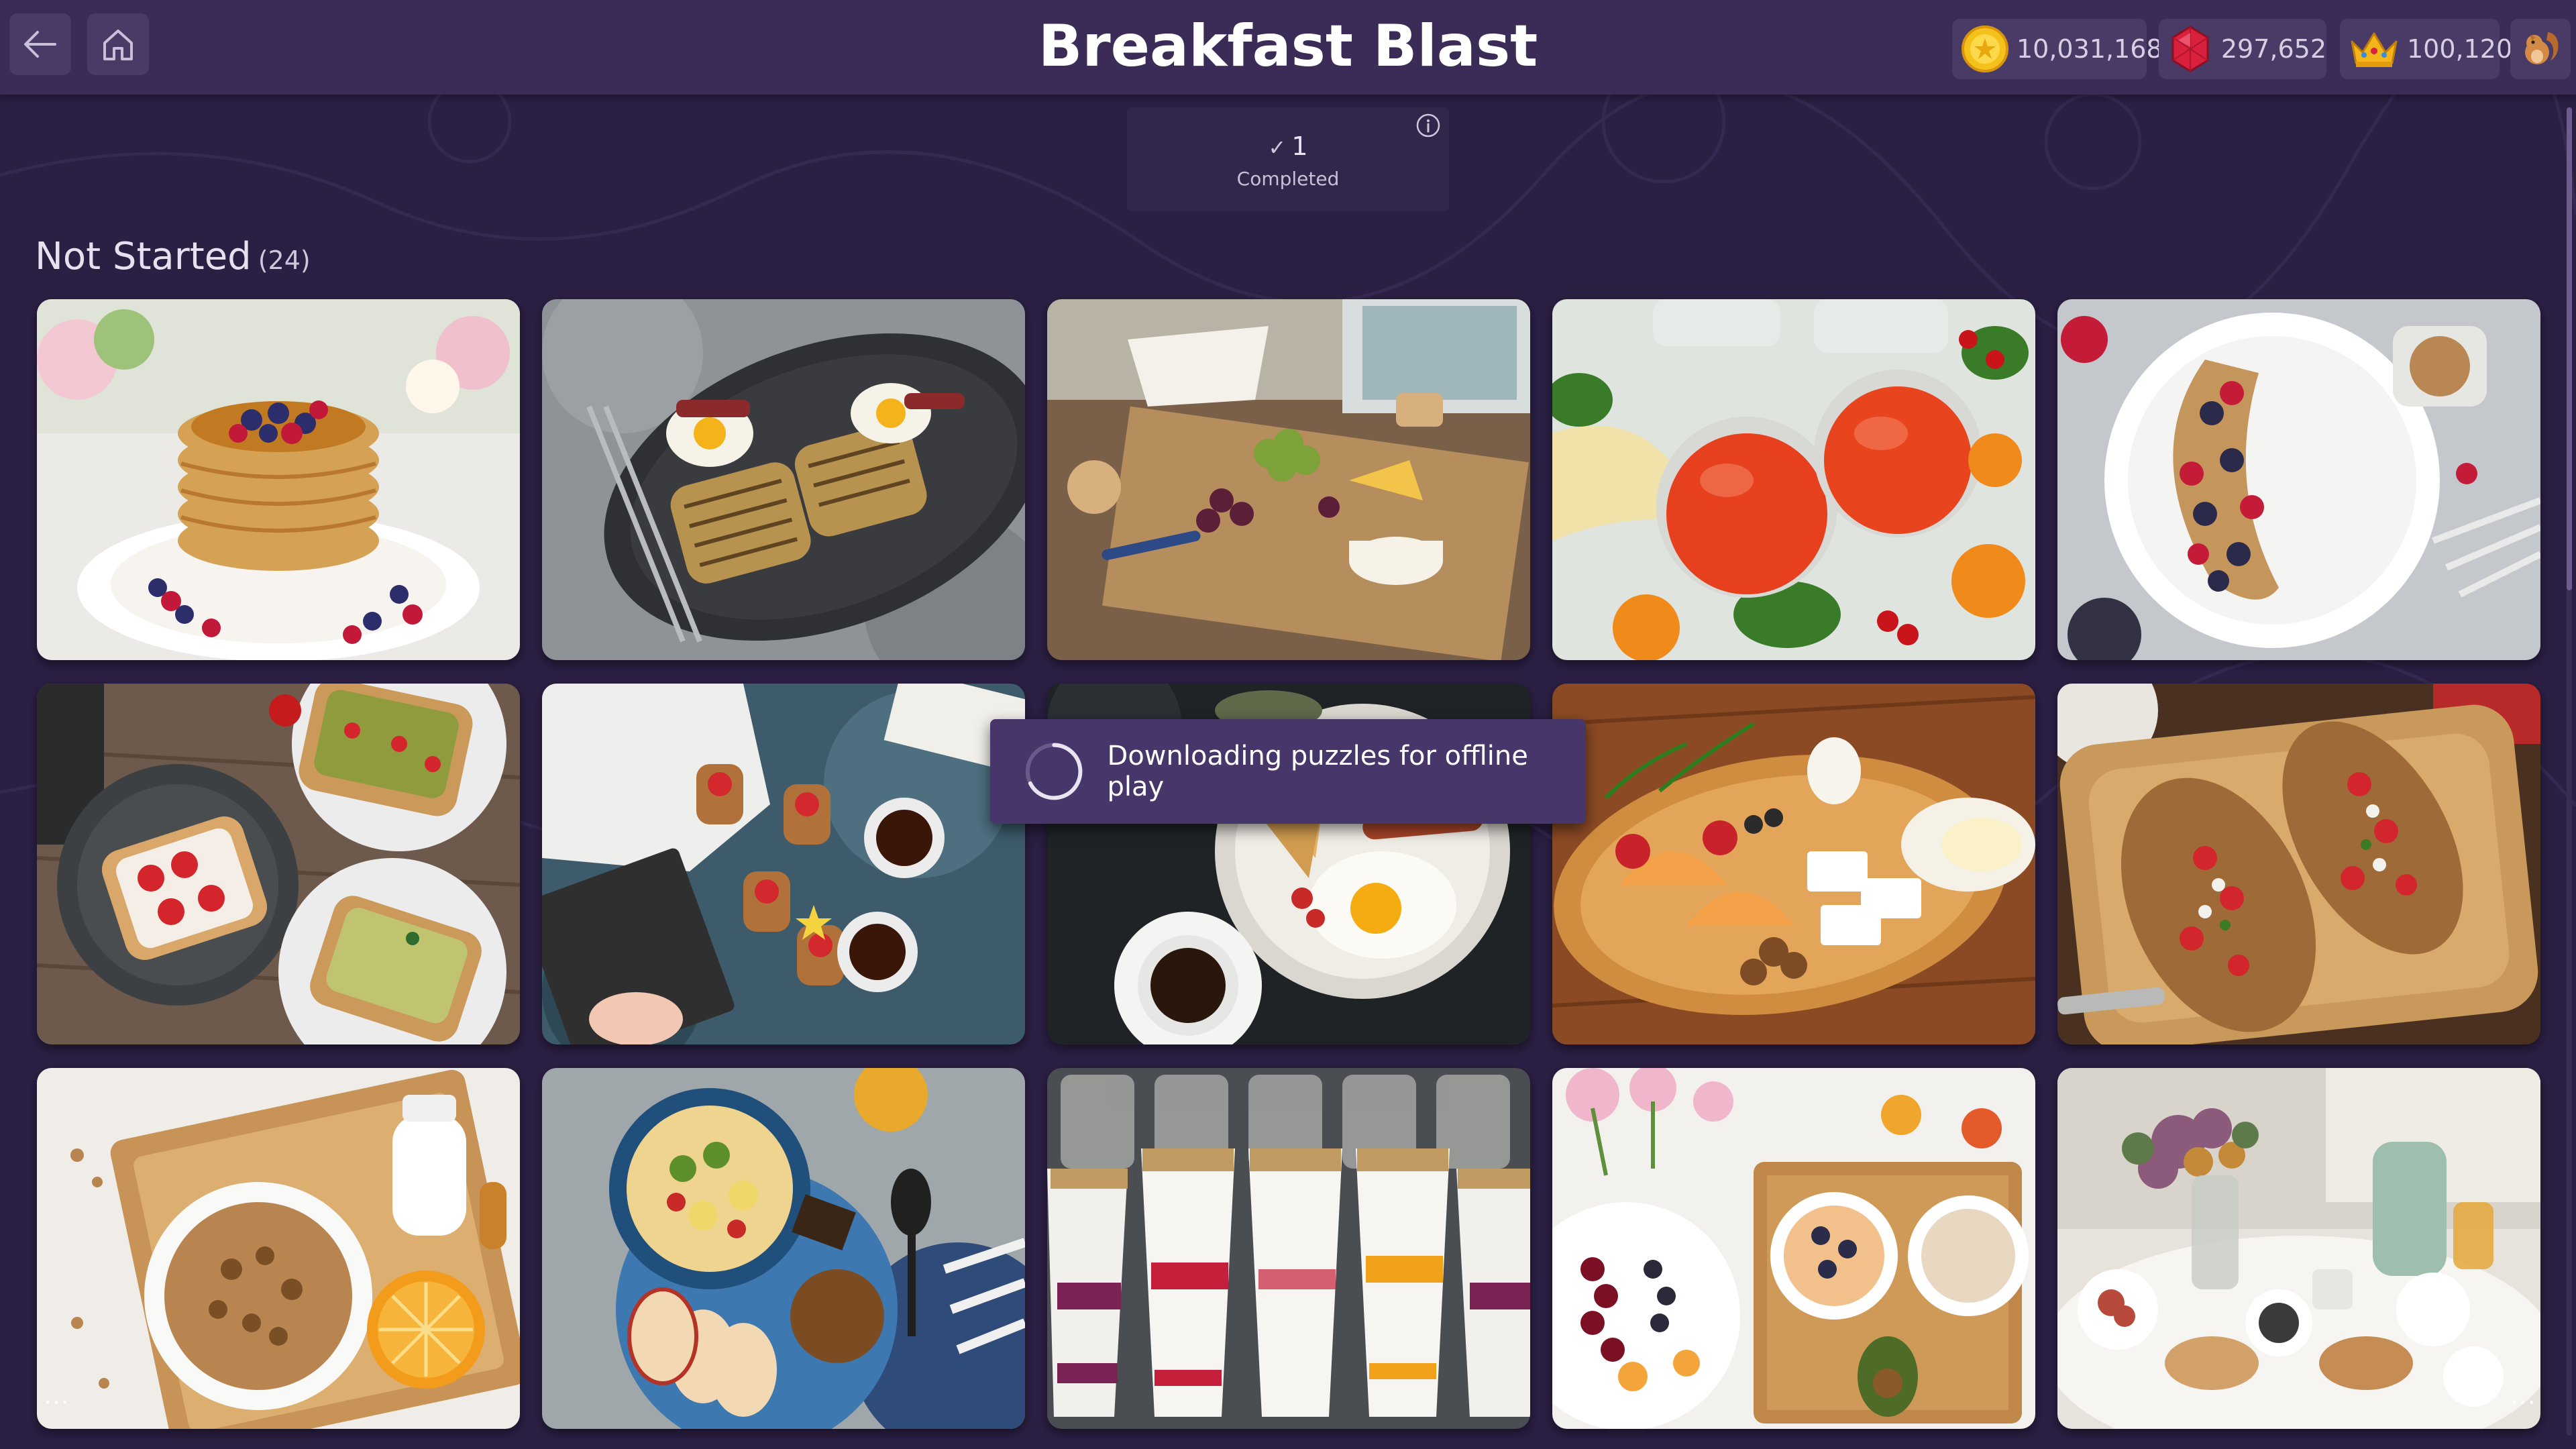  Describe the element at coordinates (284, 260) in the screenshot. I see `section-count: (24)` at that location.